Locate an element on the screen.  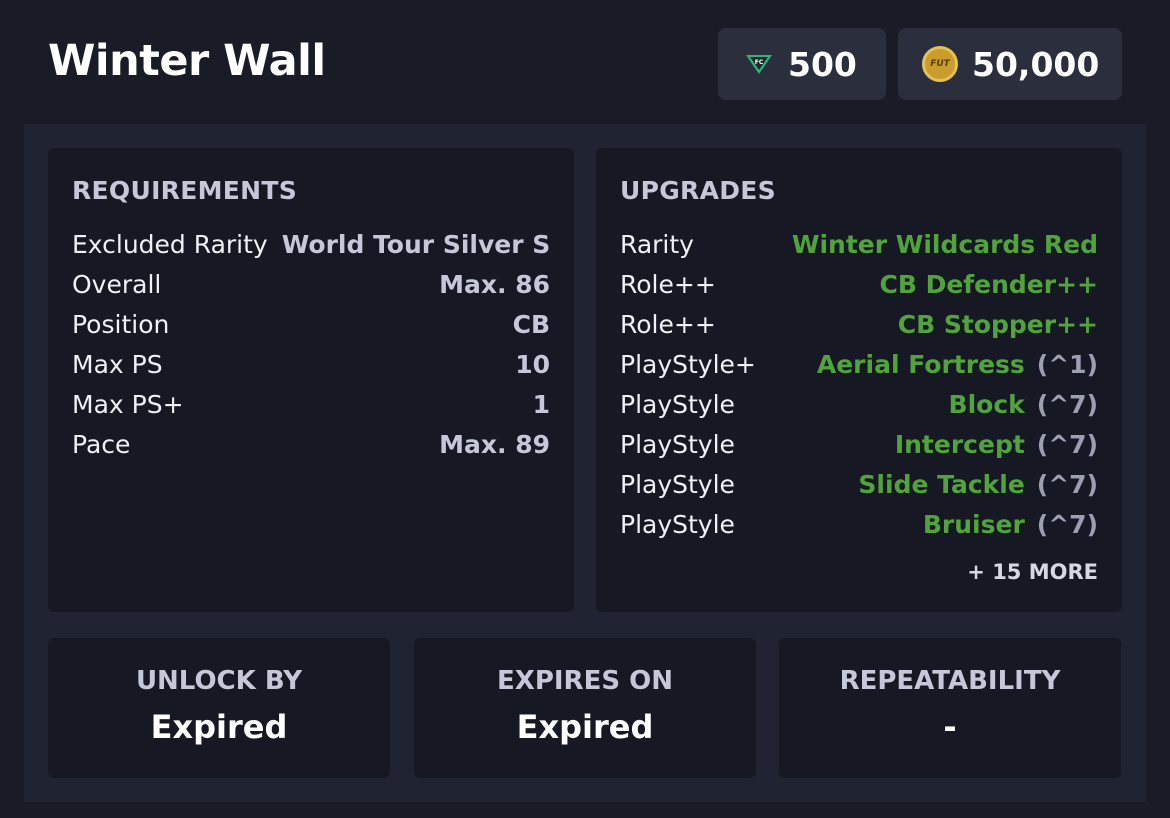
requirement-row: Max PS 10 is located at coordinates (311, 364).